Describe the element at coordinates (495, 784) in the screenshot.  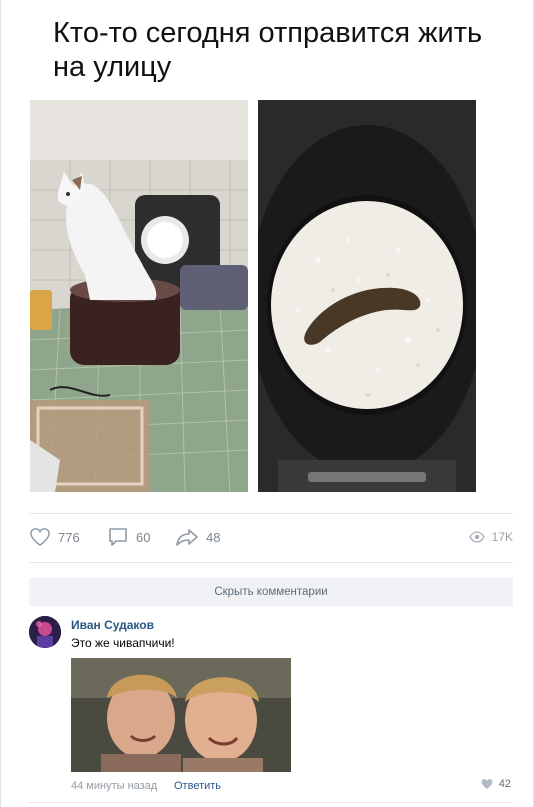
I see `comment-like-button: 42` at that location.